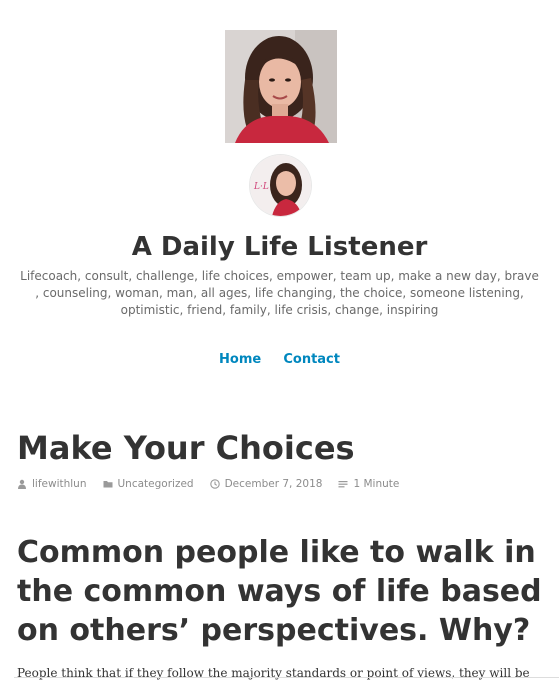 Image resolution: width=559 pixels, height=684 pixels. I want to click on post-date: December 7, 2018, so click(266, 484).